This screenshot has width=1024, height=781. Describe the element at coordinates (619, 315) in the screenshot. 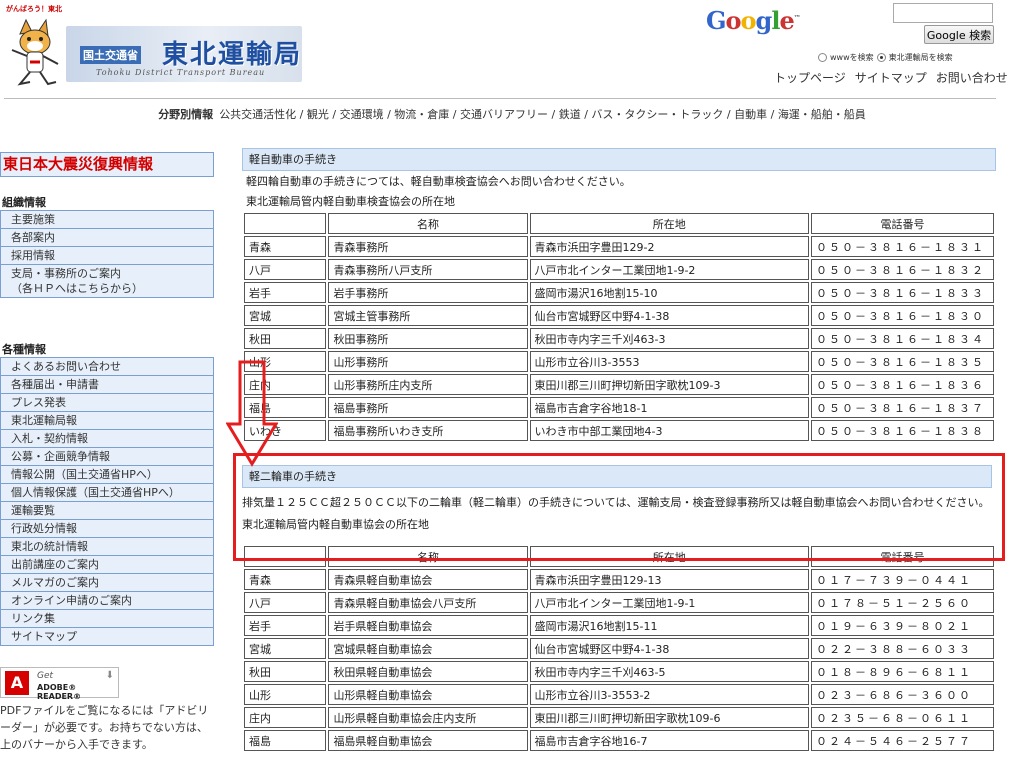

I see `table-row: 宮城 宮城主管事務所 仙台市宮城野区中野4-1-38 ０５０－３８１６－１８３０` at that location.